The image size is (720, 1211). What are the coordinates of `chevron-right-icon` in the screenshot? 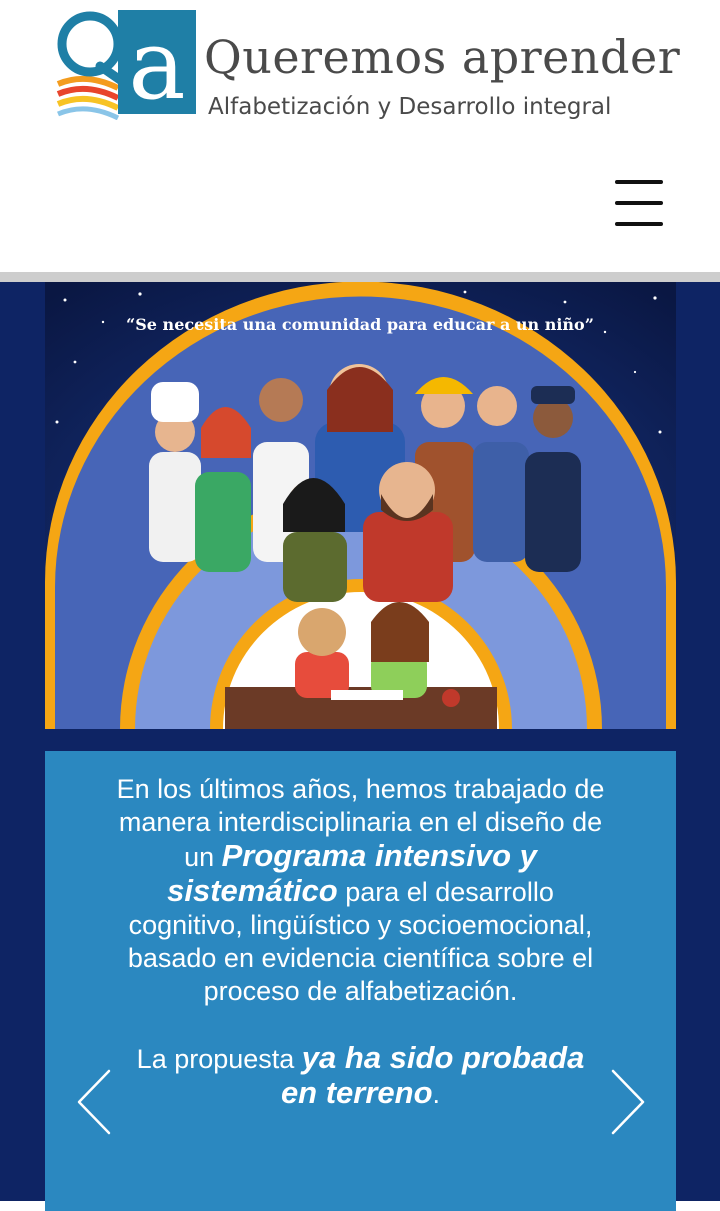 It's located at (628, 1102).